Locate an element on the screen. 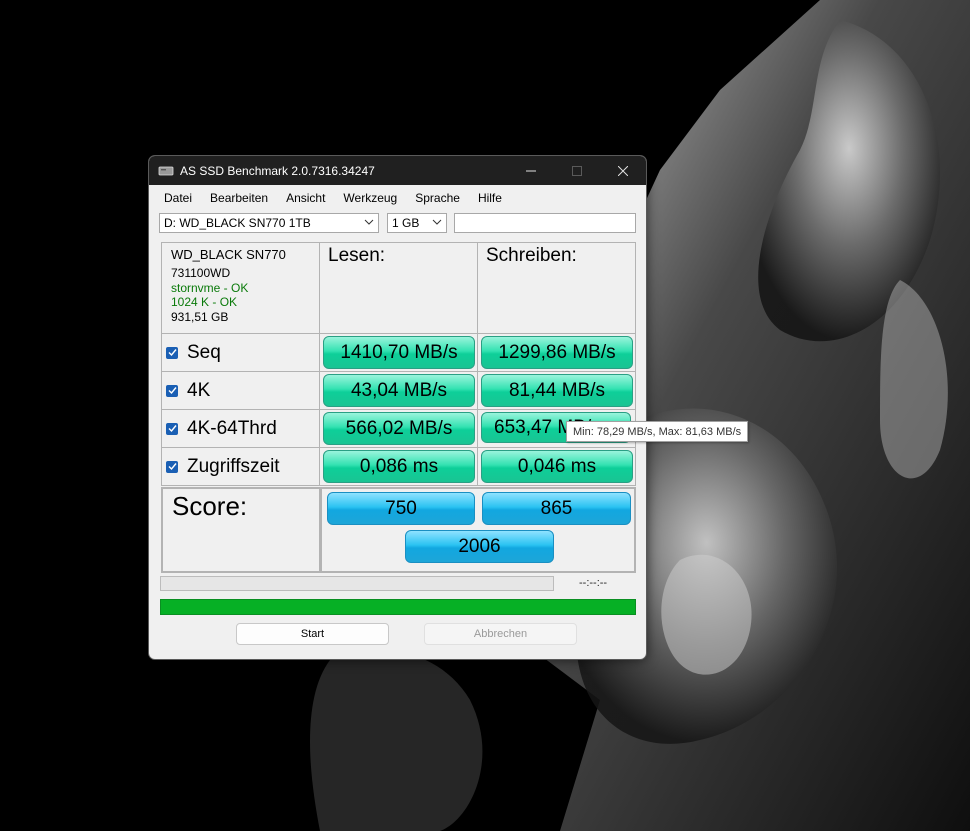 The width and height of the screenshot is (970, 831). close-button is located at coordinates (623, 170).